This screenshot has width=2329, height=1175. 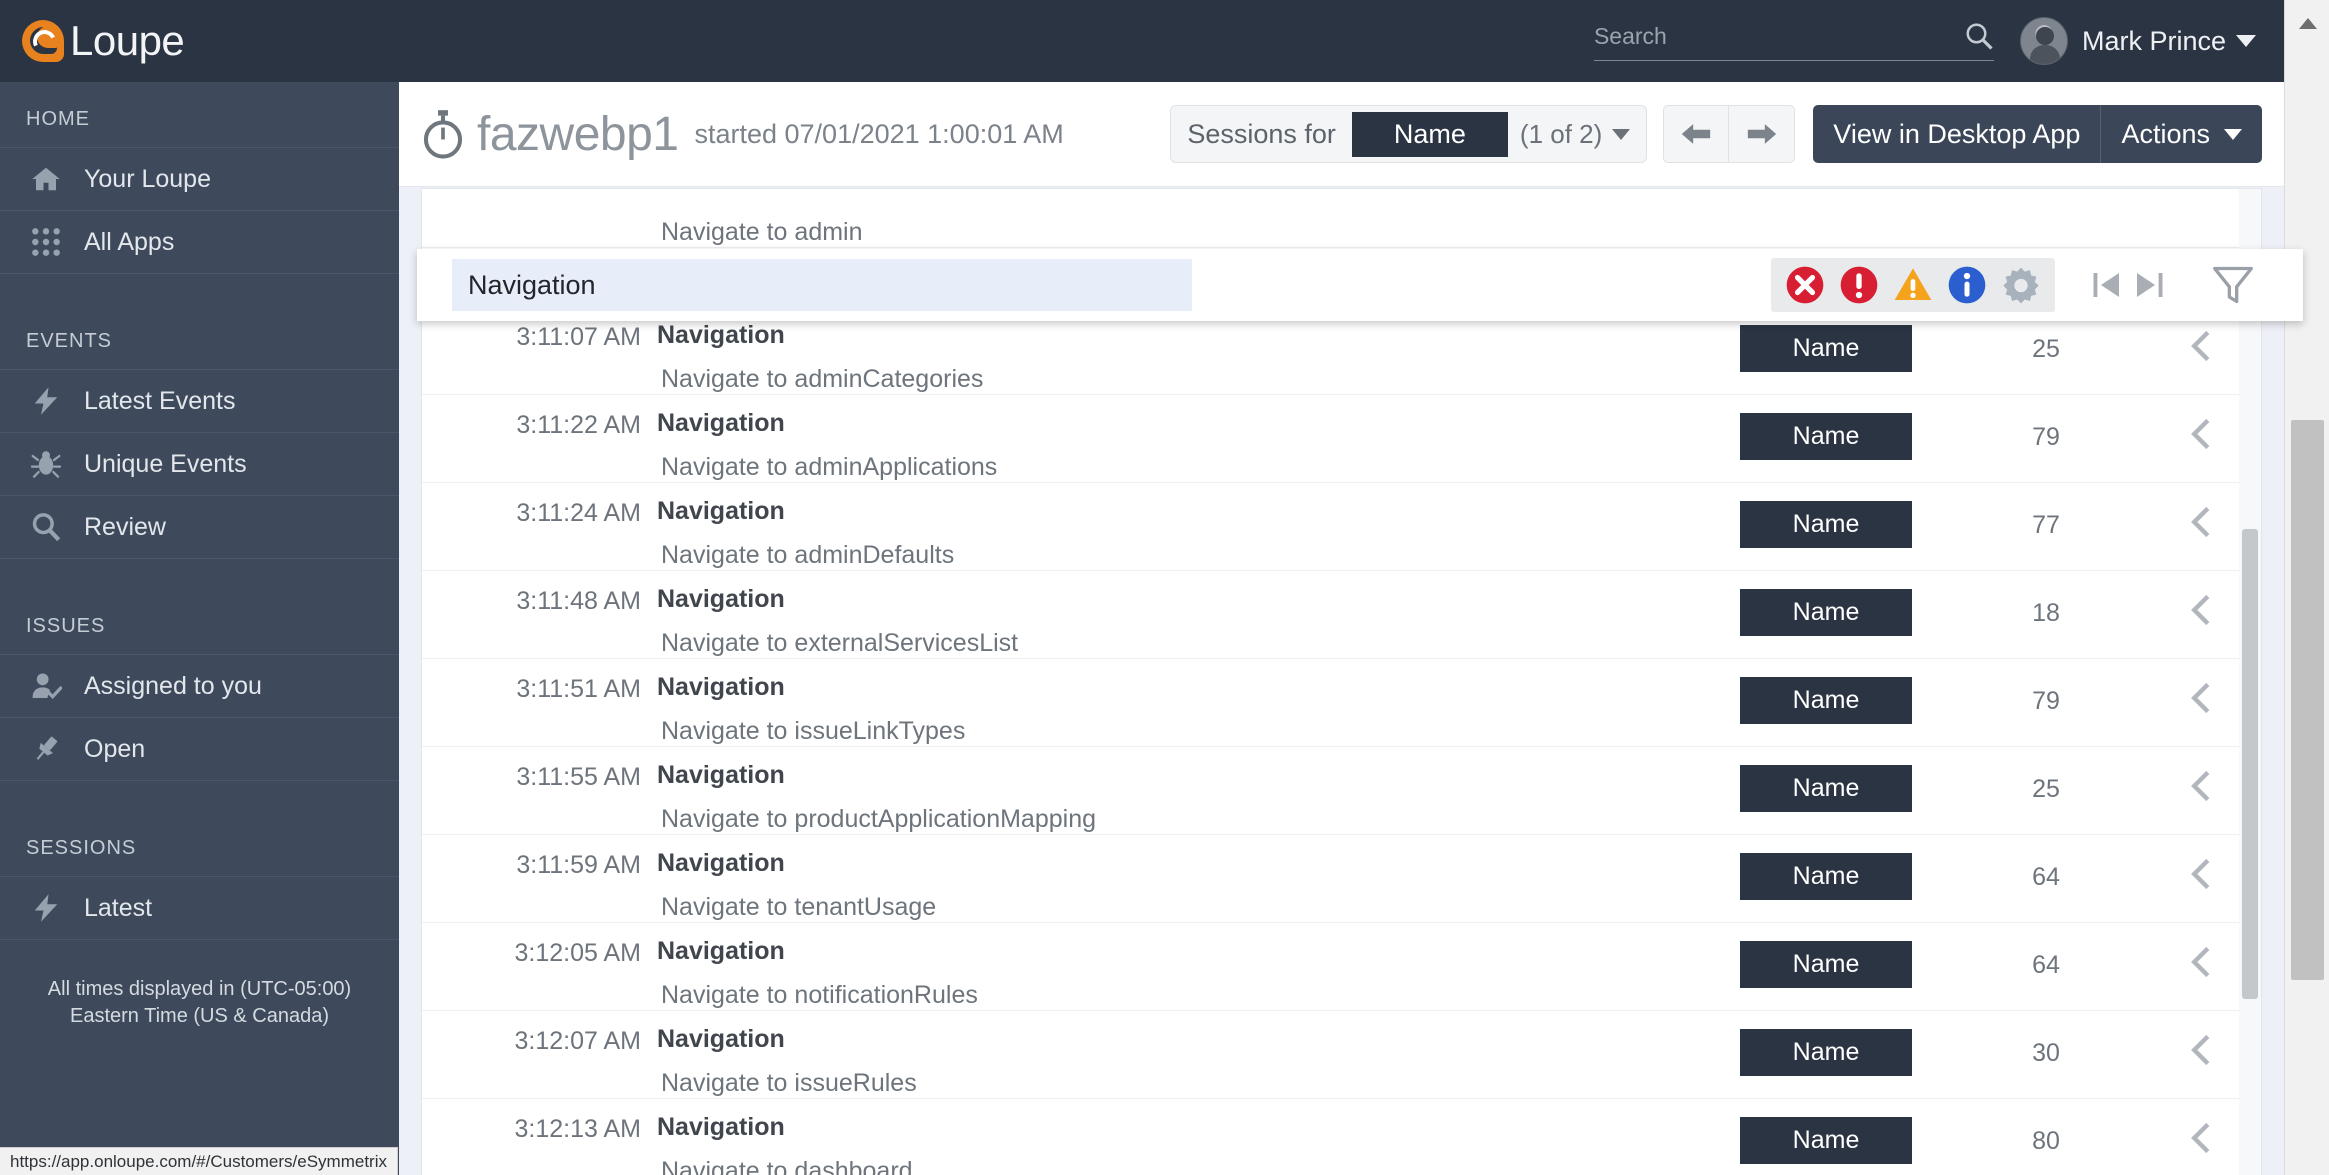 I want to click on pager-group, so click(x=2128, y=285).